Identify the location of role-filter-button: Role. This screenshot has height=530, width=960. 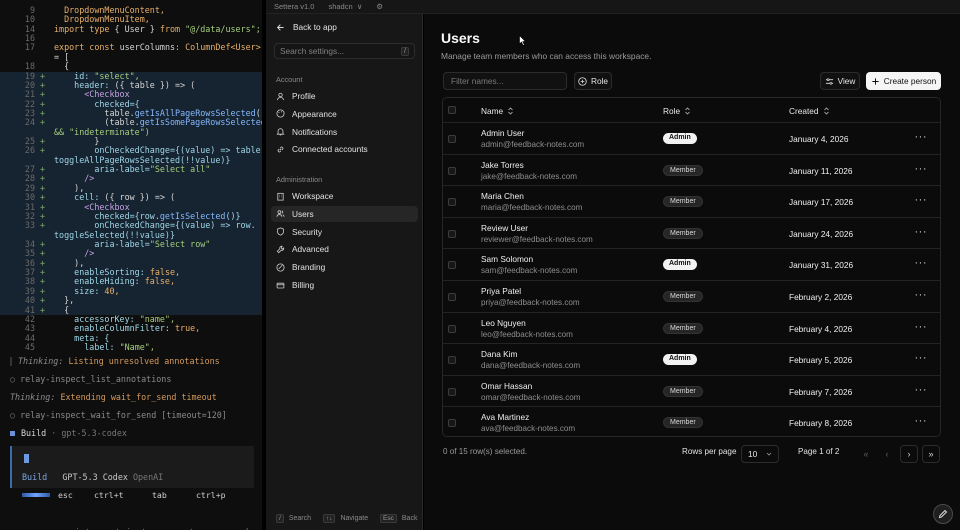
(593, 81).